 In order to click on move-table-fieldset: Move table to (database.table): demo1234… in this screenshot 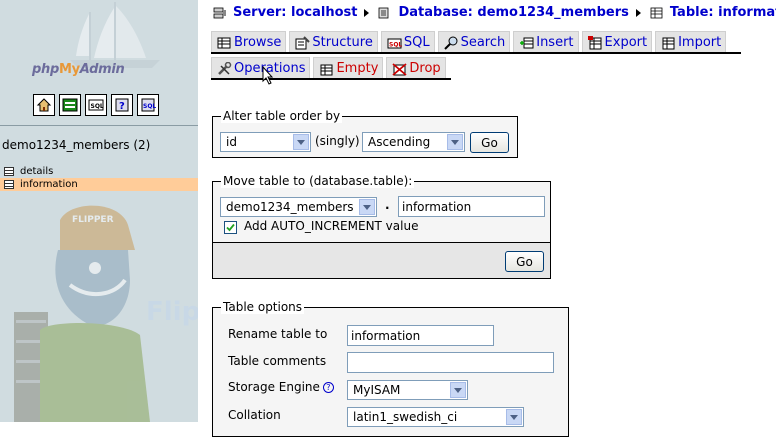, I will do `click(381, 208)`.